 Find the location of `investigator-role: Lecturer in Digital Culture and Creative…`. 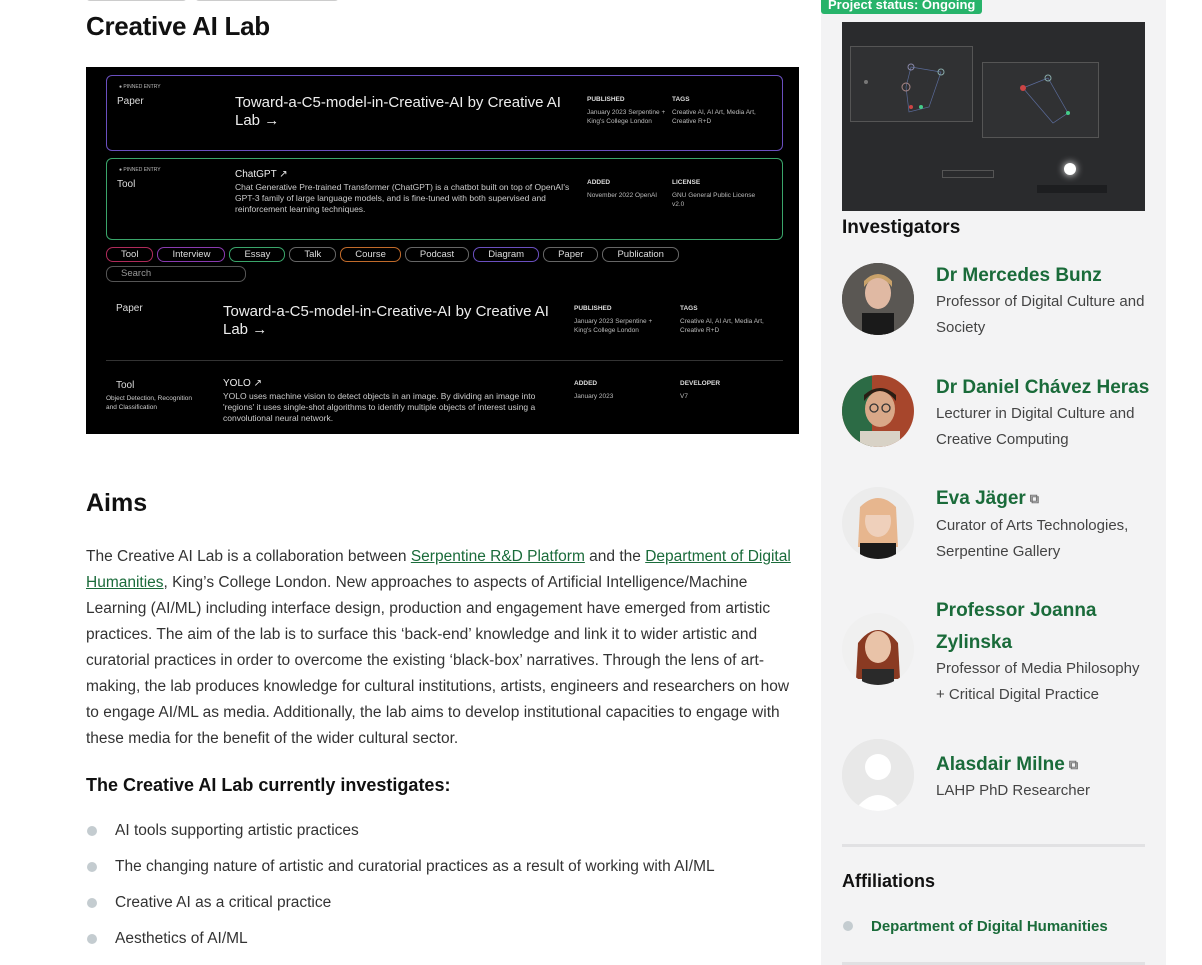

investigator-role: Lecturer in Digital Culture and Creative… is located at coordinates (1035, 426).